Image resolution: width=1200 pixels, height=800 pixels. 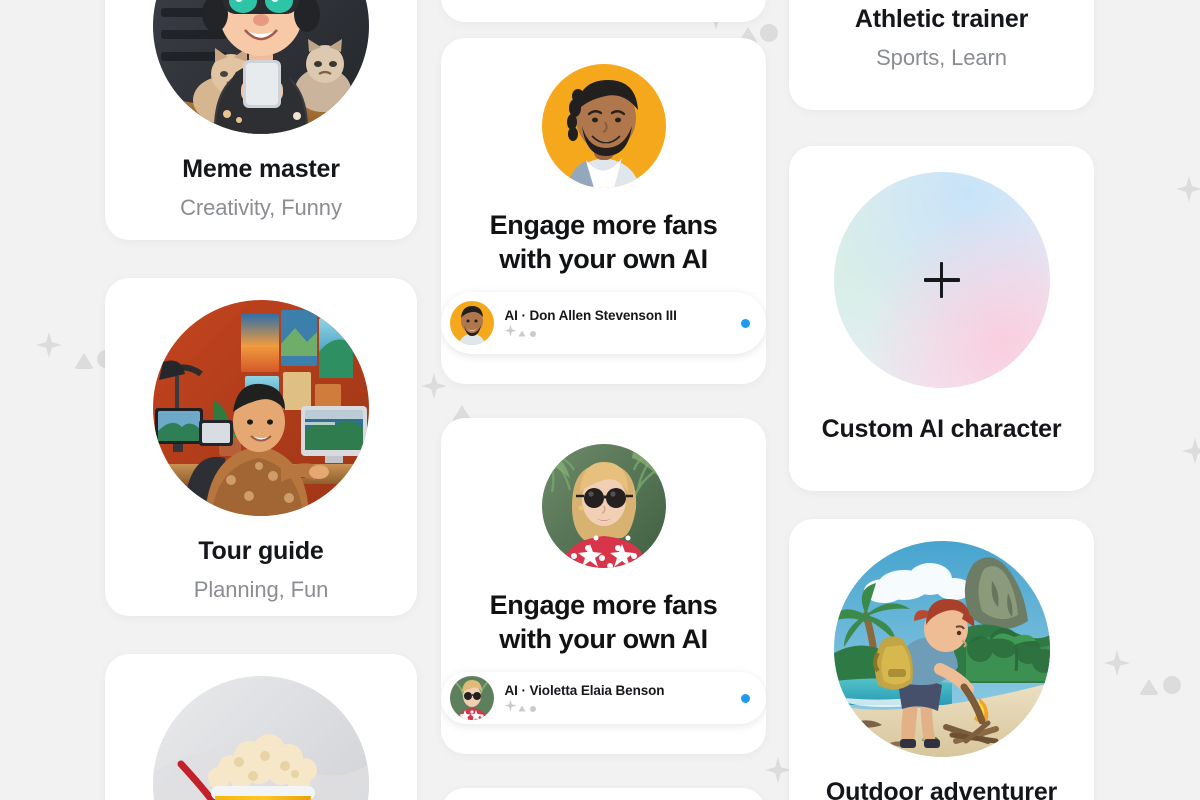 I want to click on chip-text: AI · Don Allen Stevenson III, so click(x=622, y=323).